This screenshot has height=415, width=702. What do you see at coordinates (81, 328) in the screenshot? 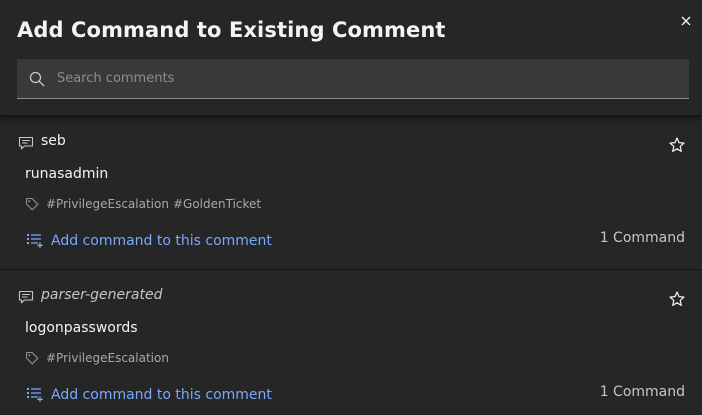
I see `comment-text: logonpasswords` at bounding box center [81, 328].